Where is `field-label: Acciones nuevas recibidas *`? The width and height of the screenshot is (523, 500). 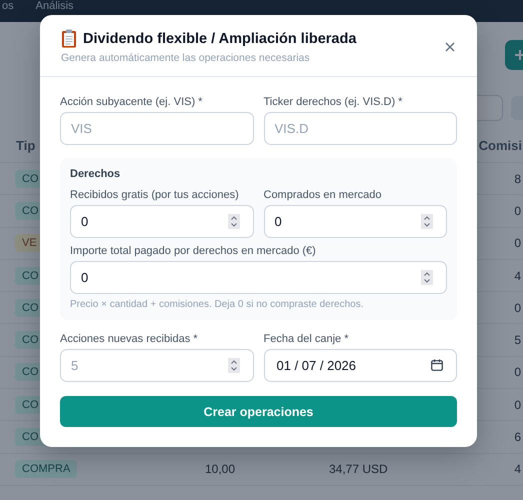
field-label: Acciones nuevas recibidas * is located at coordinates (129, 339).